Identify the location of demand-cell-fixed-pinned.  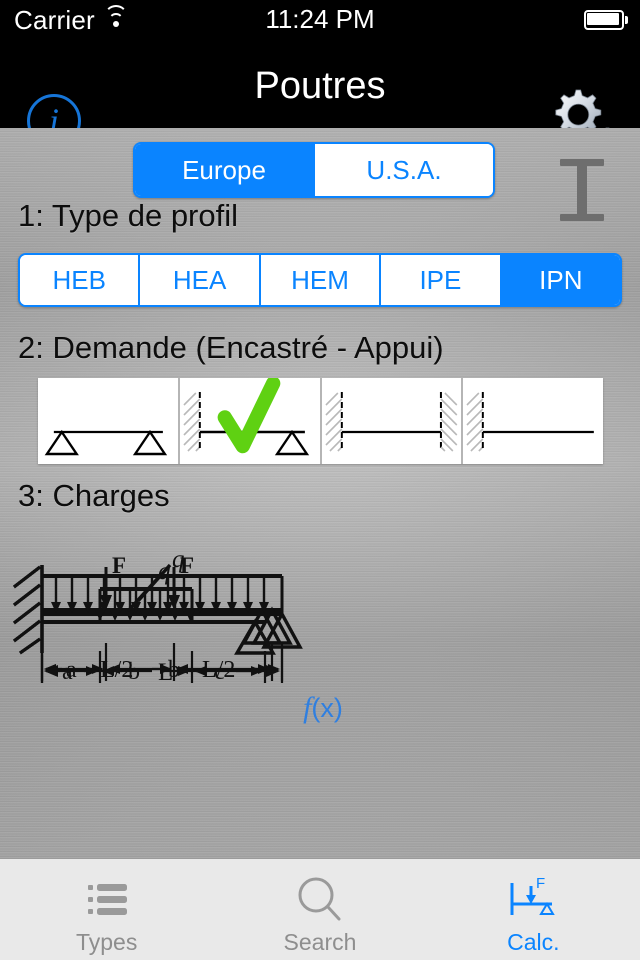
(248, 421).